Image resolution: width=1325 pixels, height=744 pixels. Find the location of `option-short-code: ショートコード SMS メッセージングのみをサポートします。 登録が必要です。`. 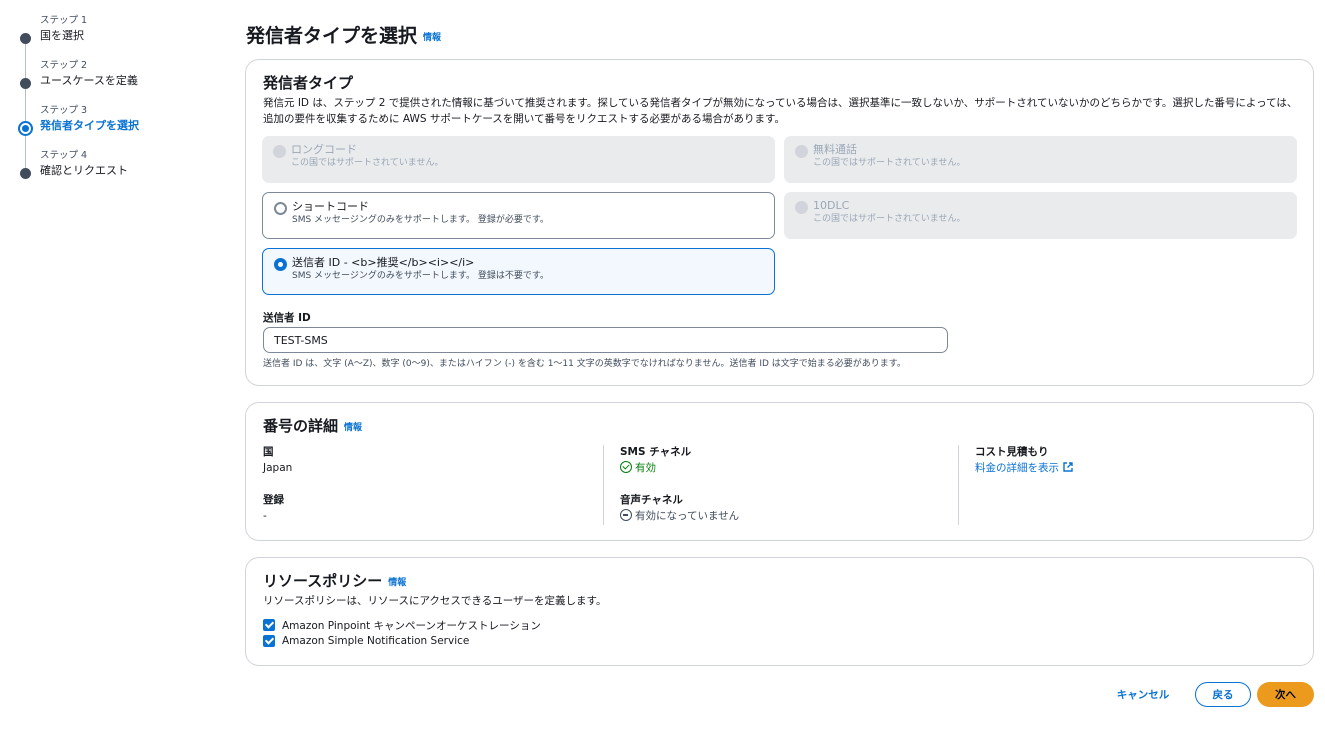

option-short-code: ショートコード SMS メッセージングのみをサポートします。 登録が必要です。 is located at coordinates (518, 215).